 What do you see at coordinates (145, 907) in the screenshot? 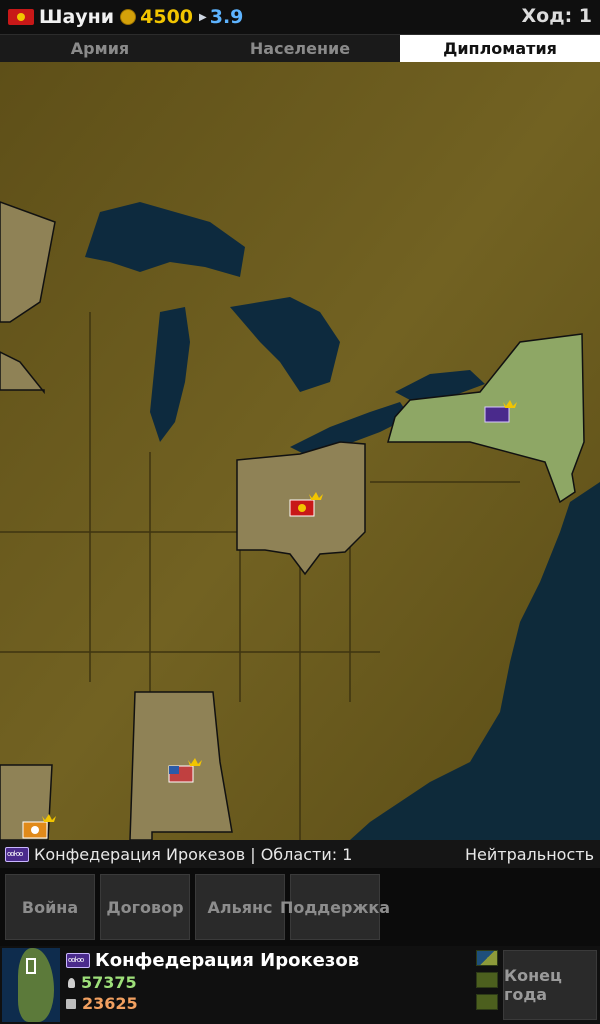
I see `treaty-button: Договор` at bounding box center [145, 907].